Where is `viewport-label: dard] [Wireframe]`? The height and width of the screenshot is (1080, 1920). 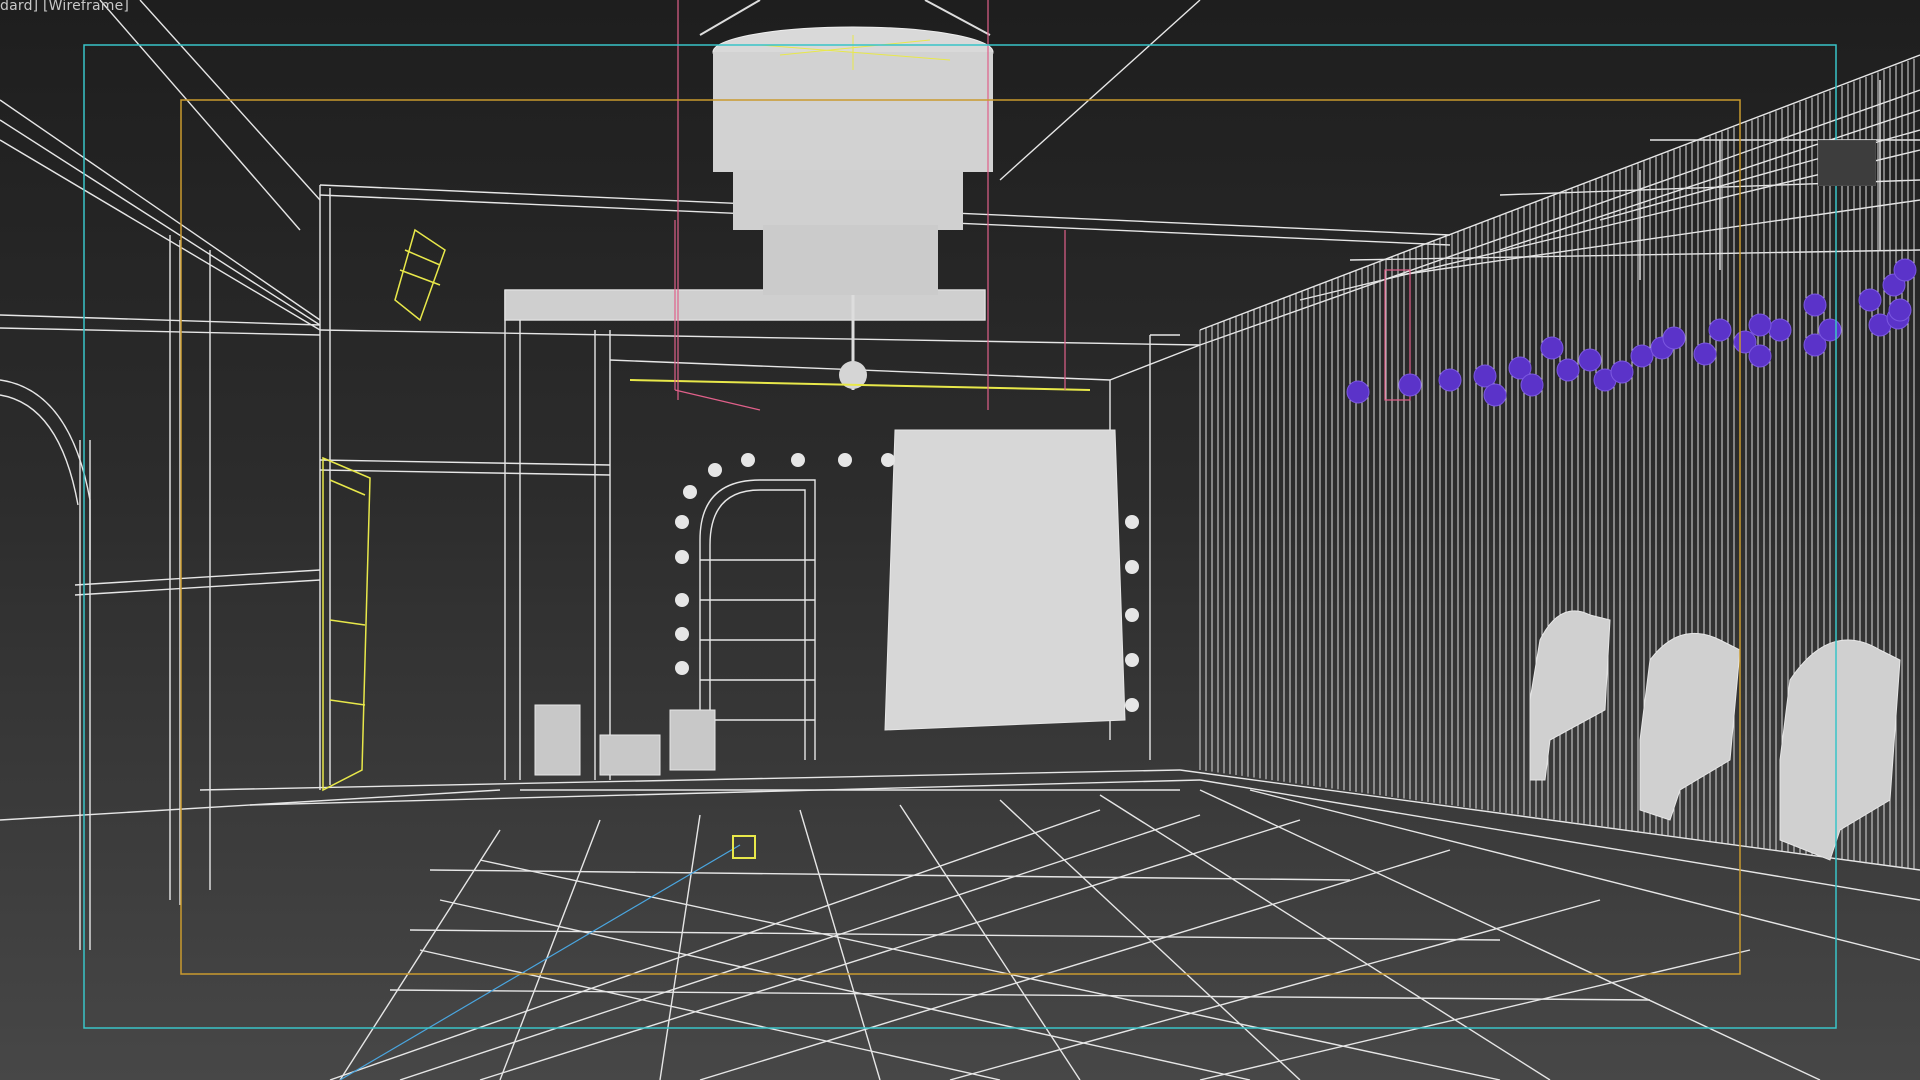
viewport-label: dard] [Wireframe] is located at coordinates (64, 7).